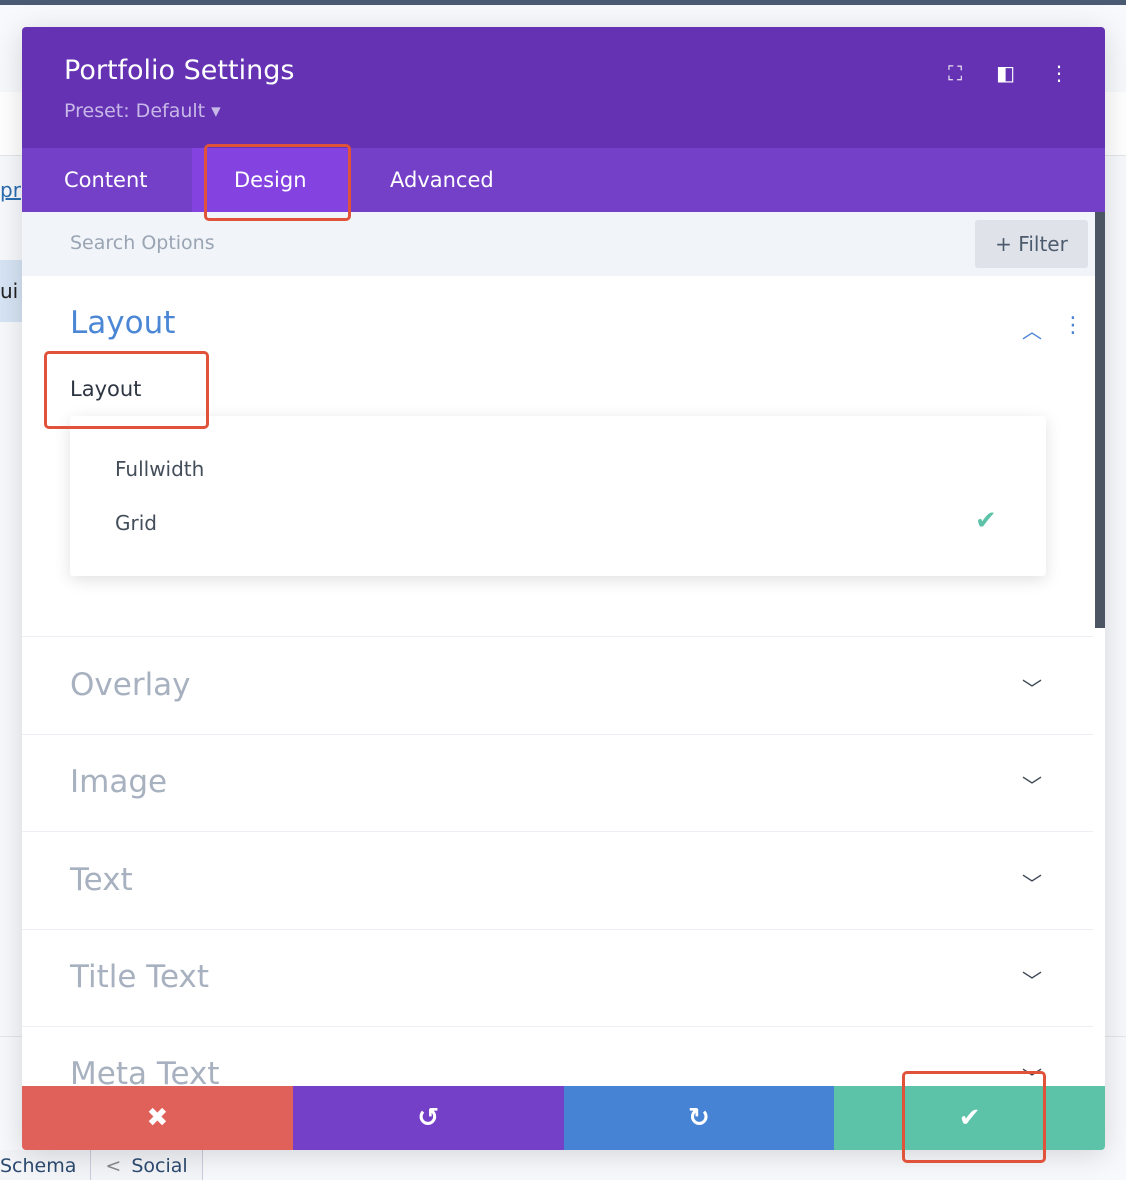 This screenshot has width=1126, height=1180. Describe the element at coordinates (955, 73) in the screenshot. I see `focus-icon: ⛶` at that location.